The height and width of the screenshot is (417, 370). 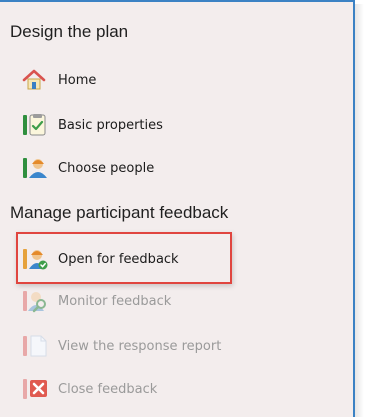 I want to click on nav-item-label: Close feedback, so click(x=108, y=389).